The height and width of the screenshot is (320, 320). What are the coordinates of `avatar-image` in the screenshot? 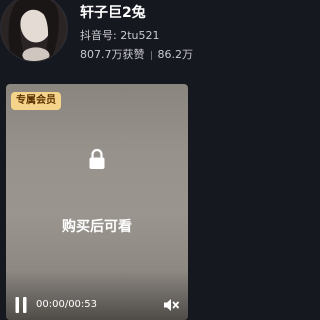 It's located at (34, 30).